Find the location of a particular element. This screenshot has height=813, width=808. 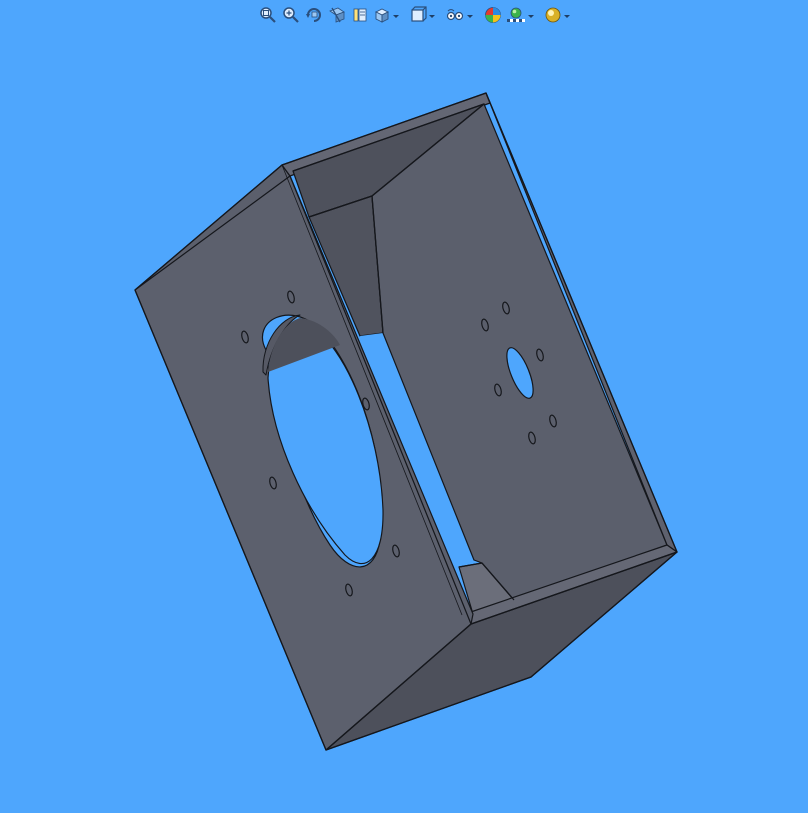

previous-view-icon is located at coordinates (313, 15).